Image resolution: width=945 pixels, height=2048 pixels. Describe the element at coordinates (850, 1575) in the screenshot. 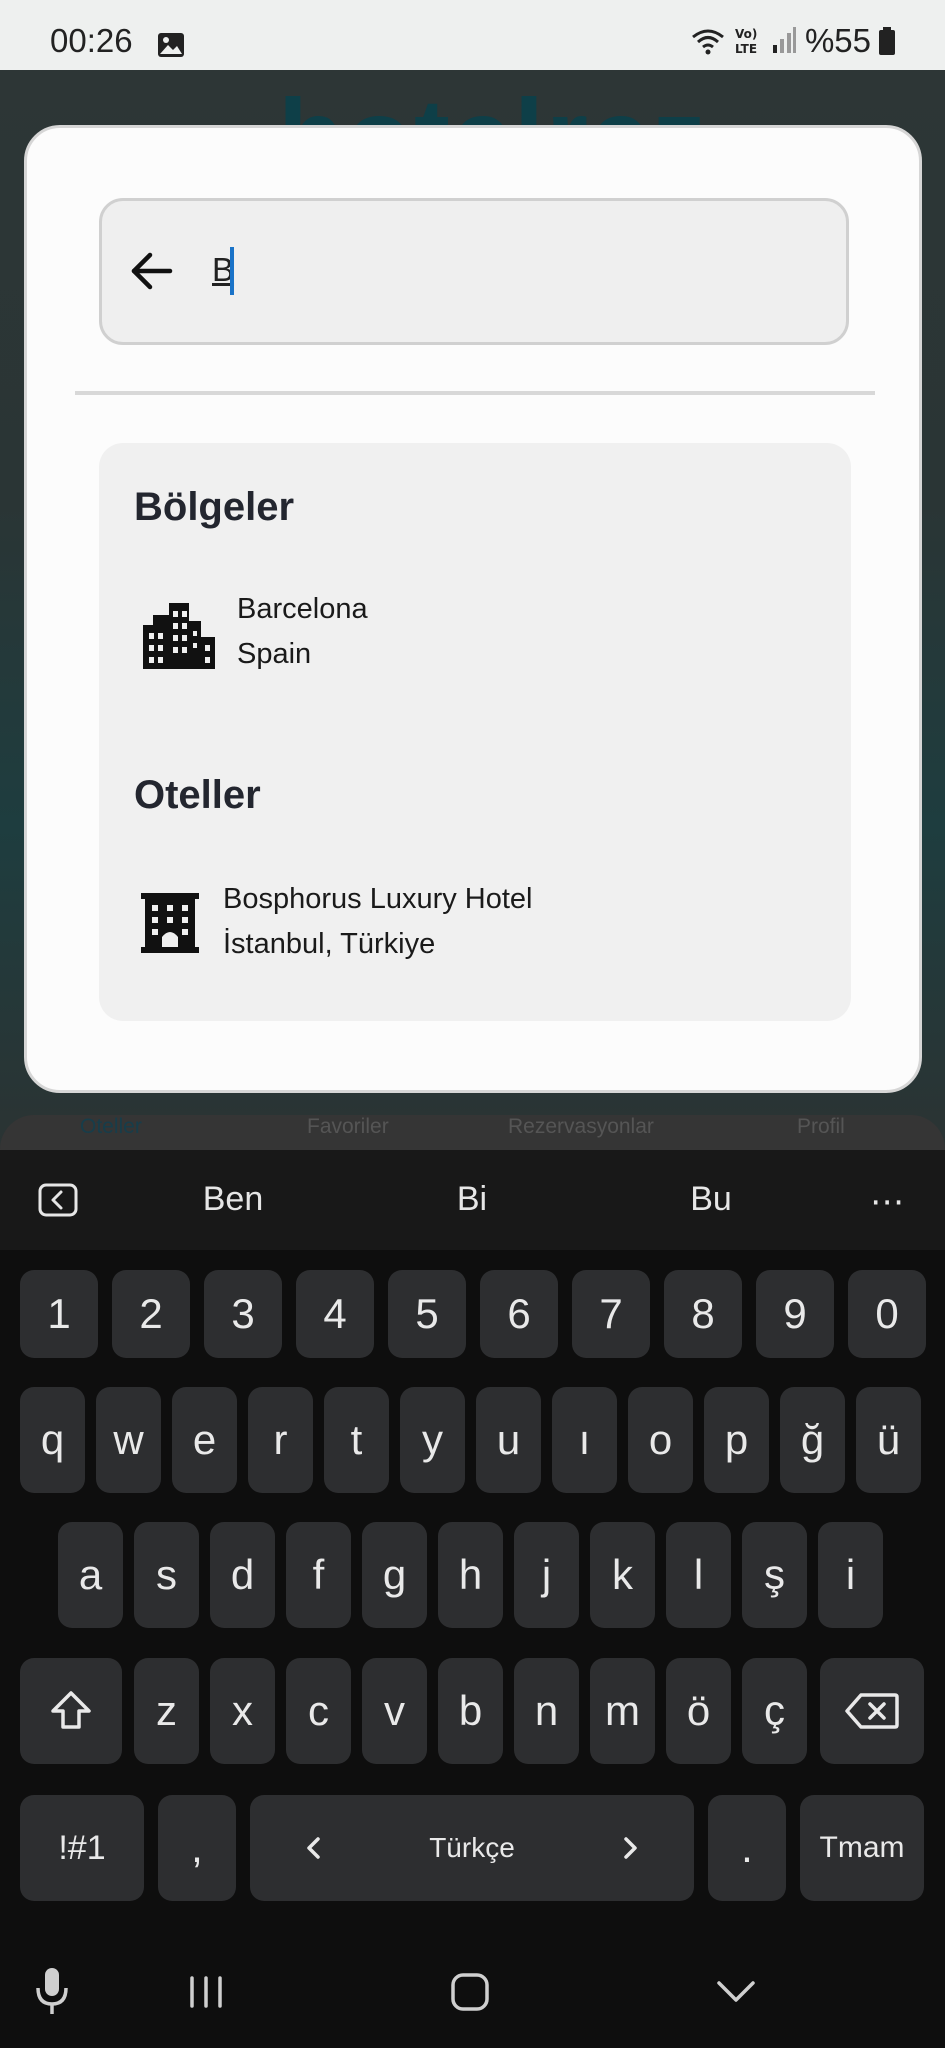

I see `key-i: i` at that location.